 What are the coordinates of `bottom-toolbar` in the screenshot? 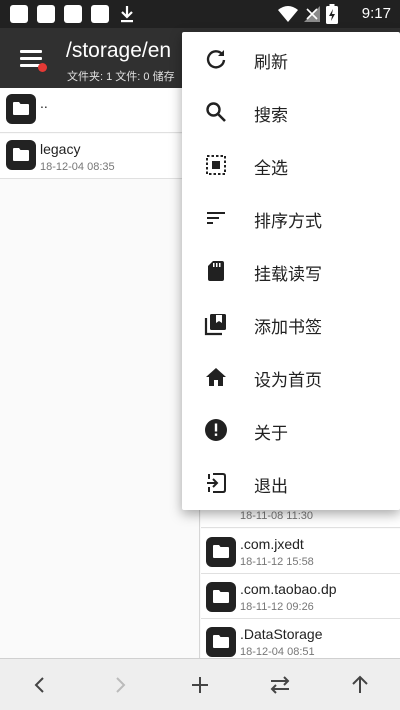 It's located at (200, 684).